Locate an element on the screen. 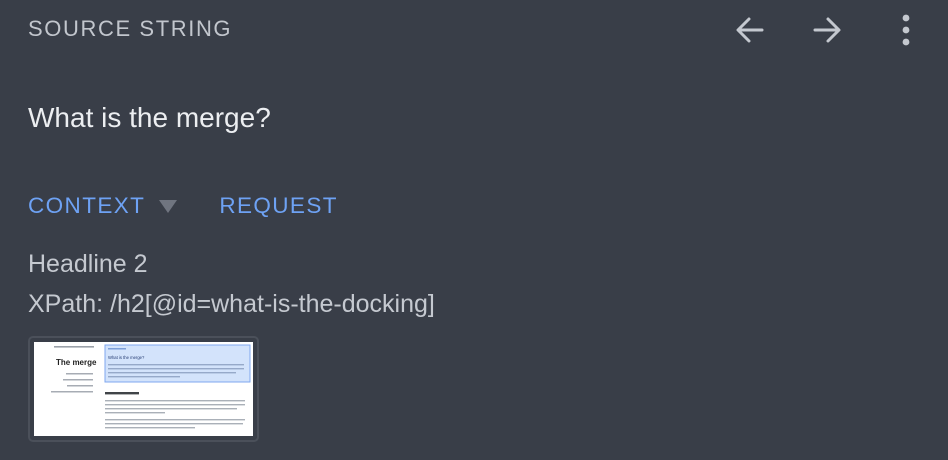 The width and height of the screenshot is (948, 460). tab-context-label: CONTEXT is located at coordinates (87, 205).